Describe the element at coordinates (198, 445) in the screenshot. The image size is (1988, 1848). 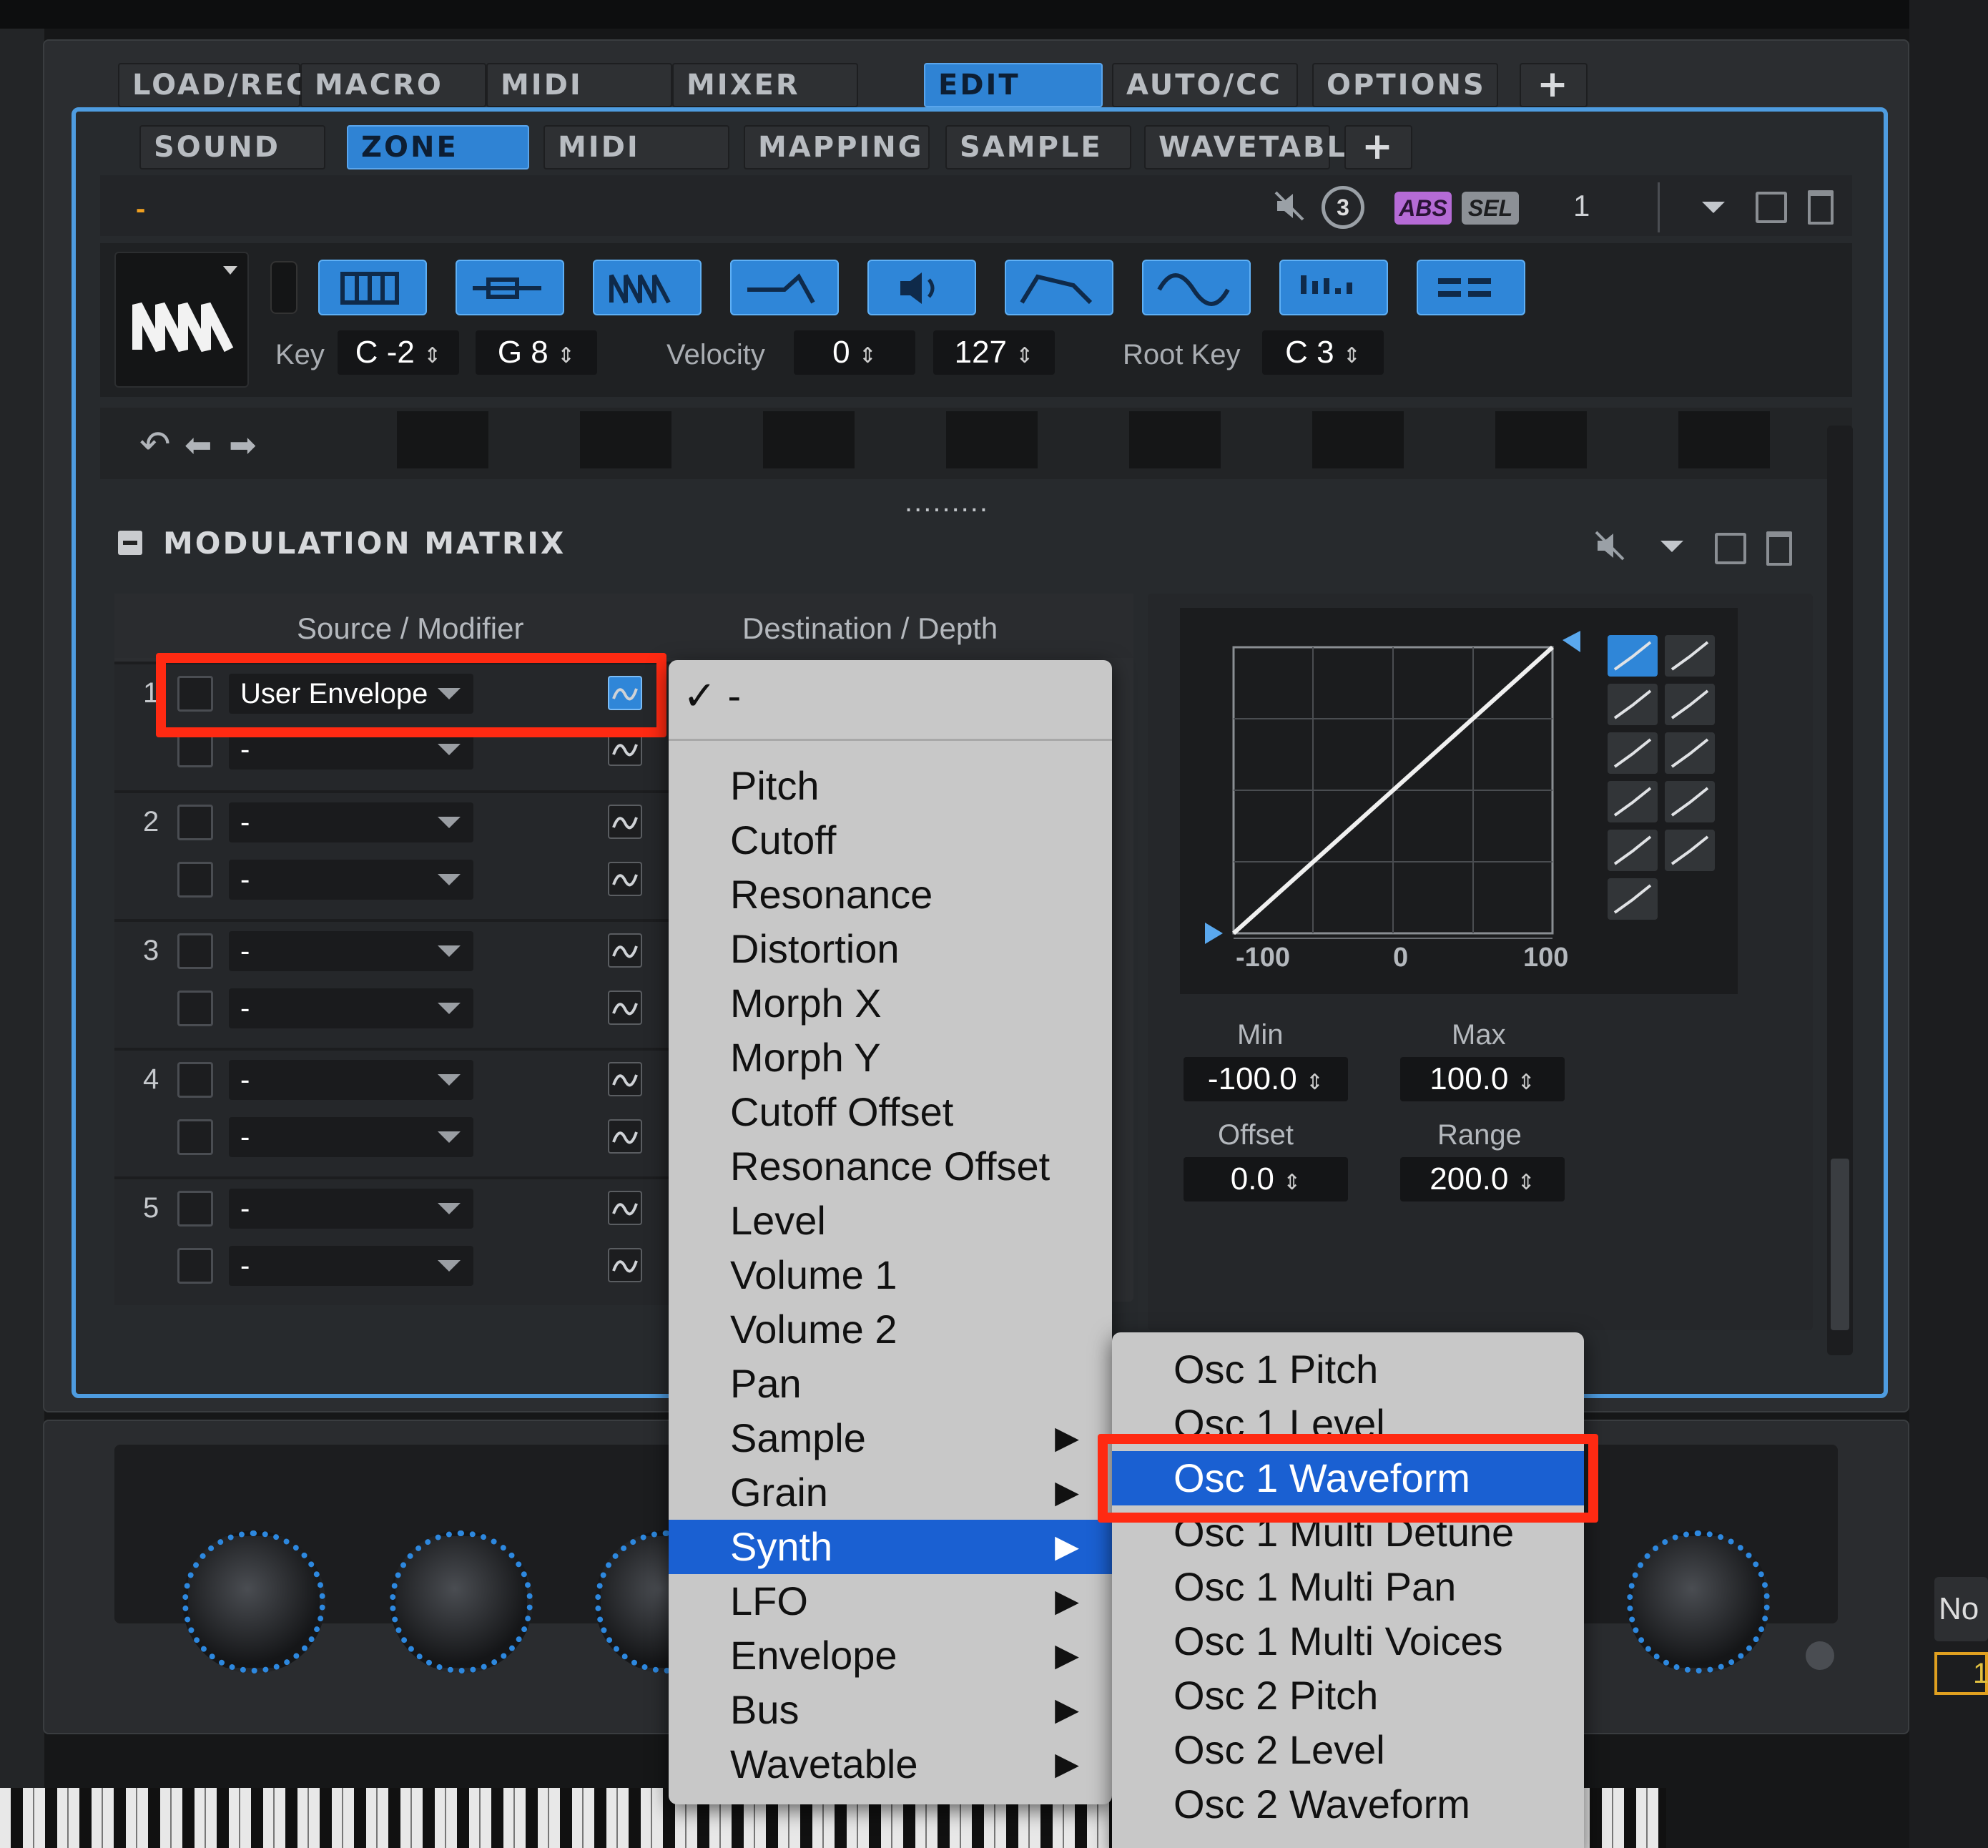
I see `back-arrow-icon: ⬅` at that location.